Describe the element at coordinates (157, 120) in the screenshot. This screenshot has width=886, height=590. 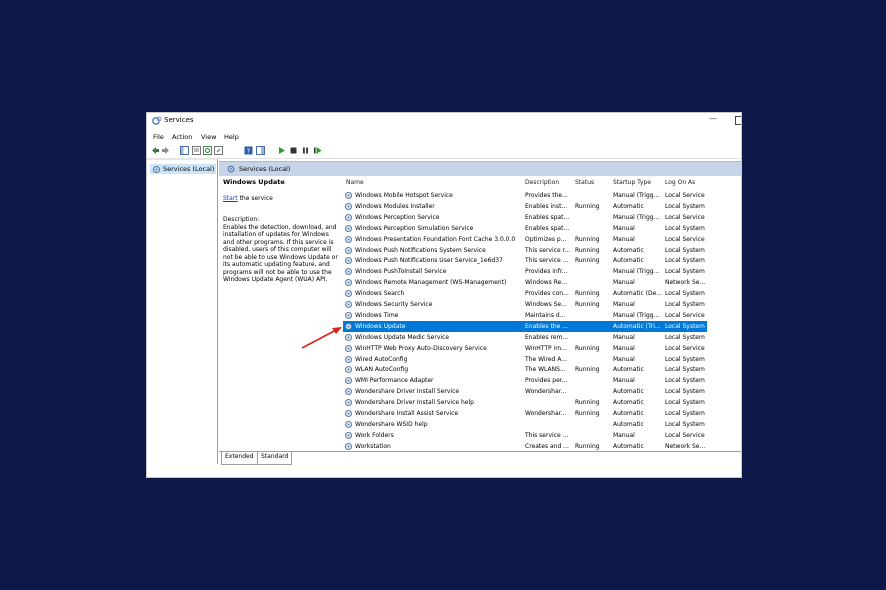
I see `services-app-icon` at that location.